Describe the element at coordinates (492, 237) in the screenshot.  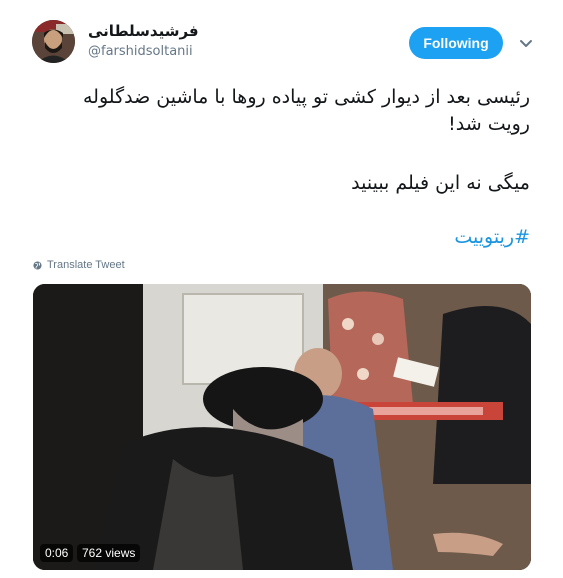
I see `hashtag-link: #ریتوییت` at that location.